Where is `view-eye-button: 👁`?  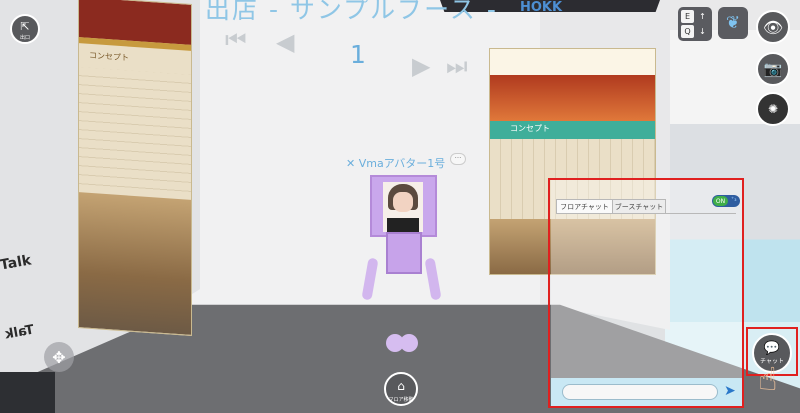 view-eye-button: 👁 is located at coordinates (773, 27).